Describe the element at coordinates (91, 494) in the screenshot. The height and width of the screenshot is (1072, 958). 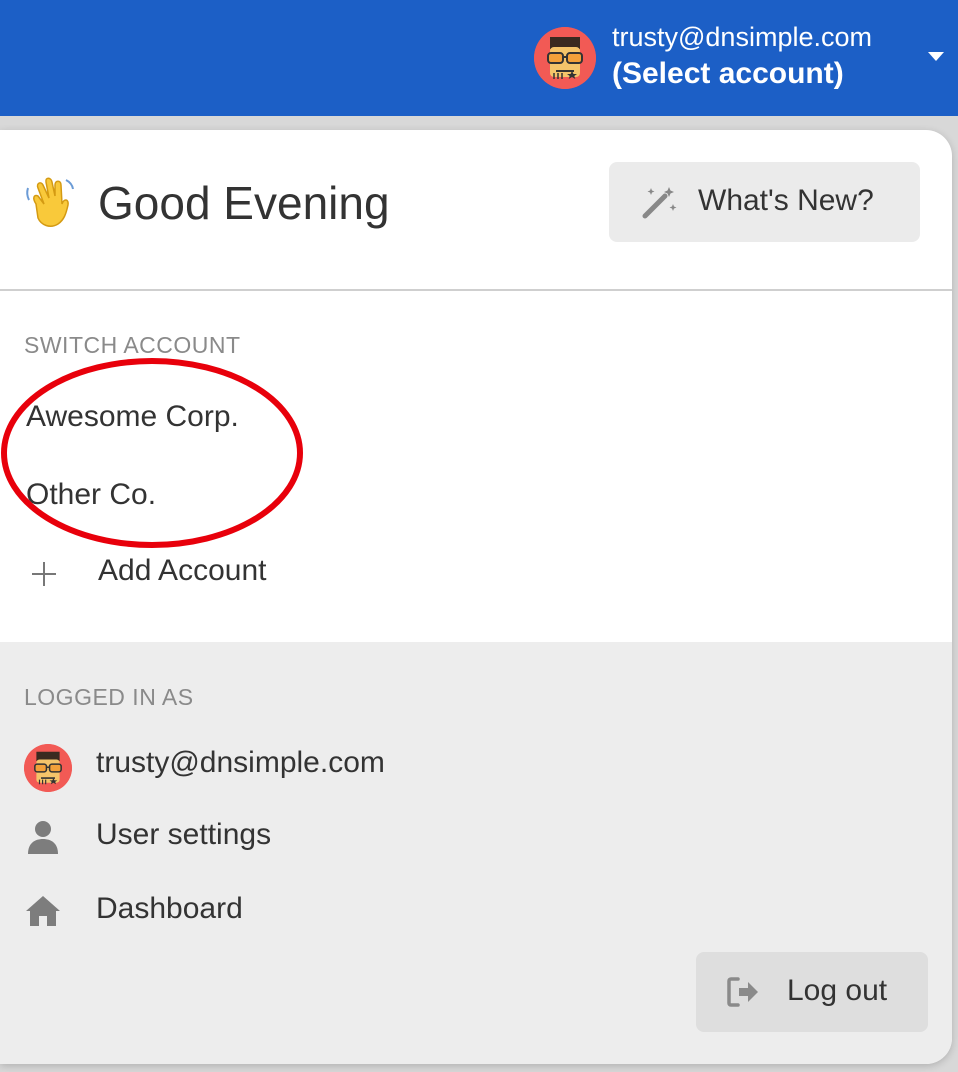
I see `account-item-label: Other Co.` at that location.